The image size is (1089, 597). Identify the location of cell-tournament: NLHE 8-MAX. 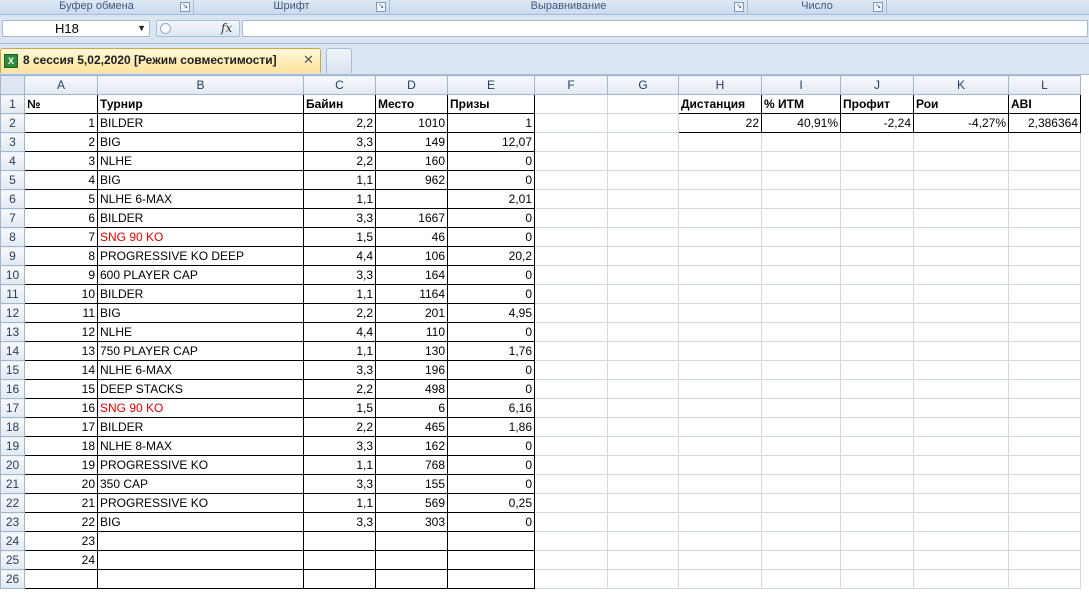
(200, 446).